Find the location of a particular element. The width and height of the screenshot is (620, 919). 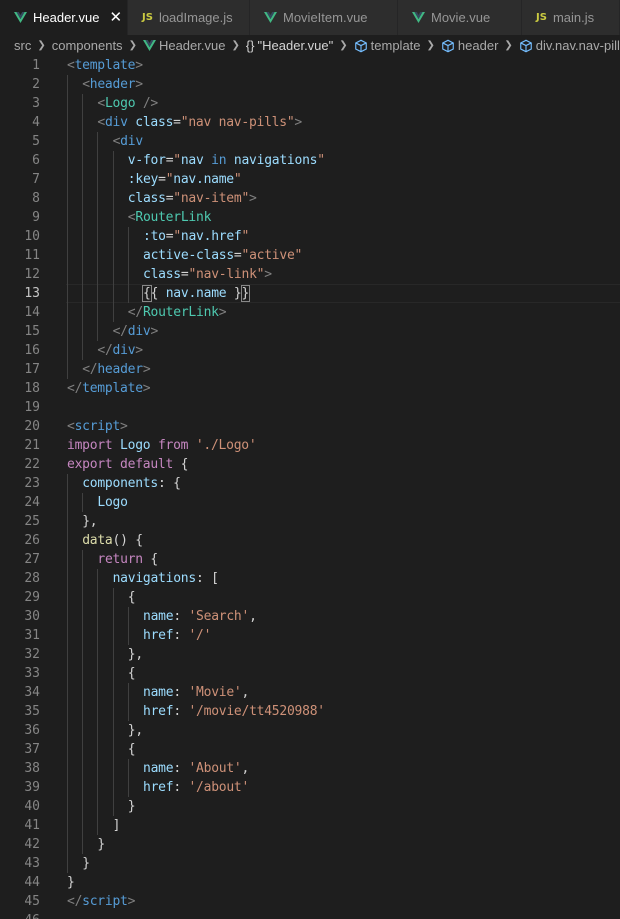

line-number: 29 is located at coordinates (32, 597).